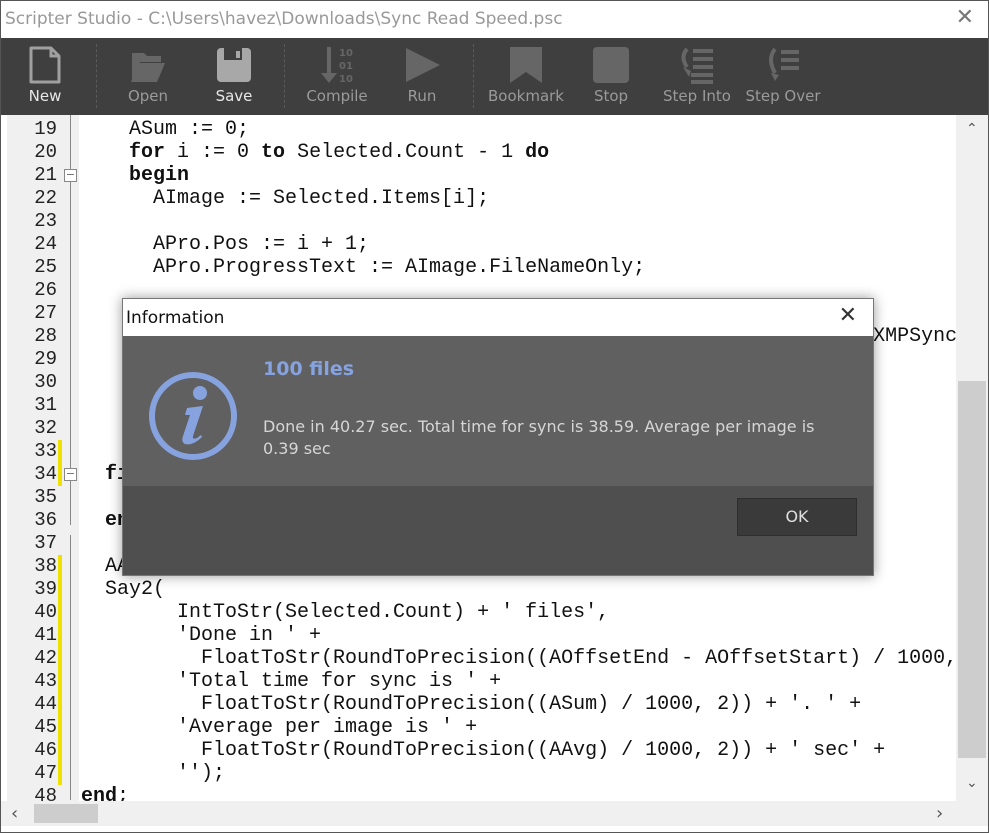 The height and width of the screenshot is (833, 989). Describe the element at coordinates (123, 793) in the screenshot. I see `code-text: ;` at that location.